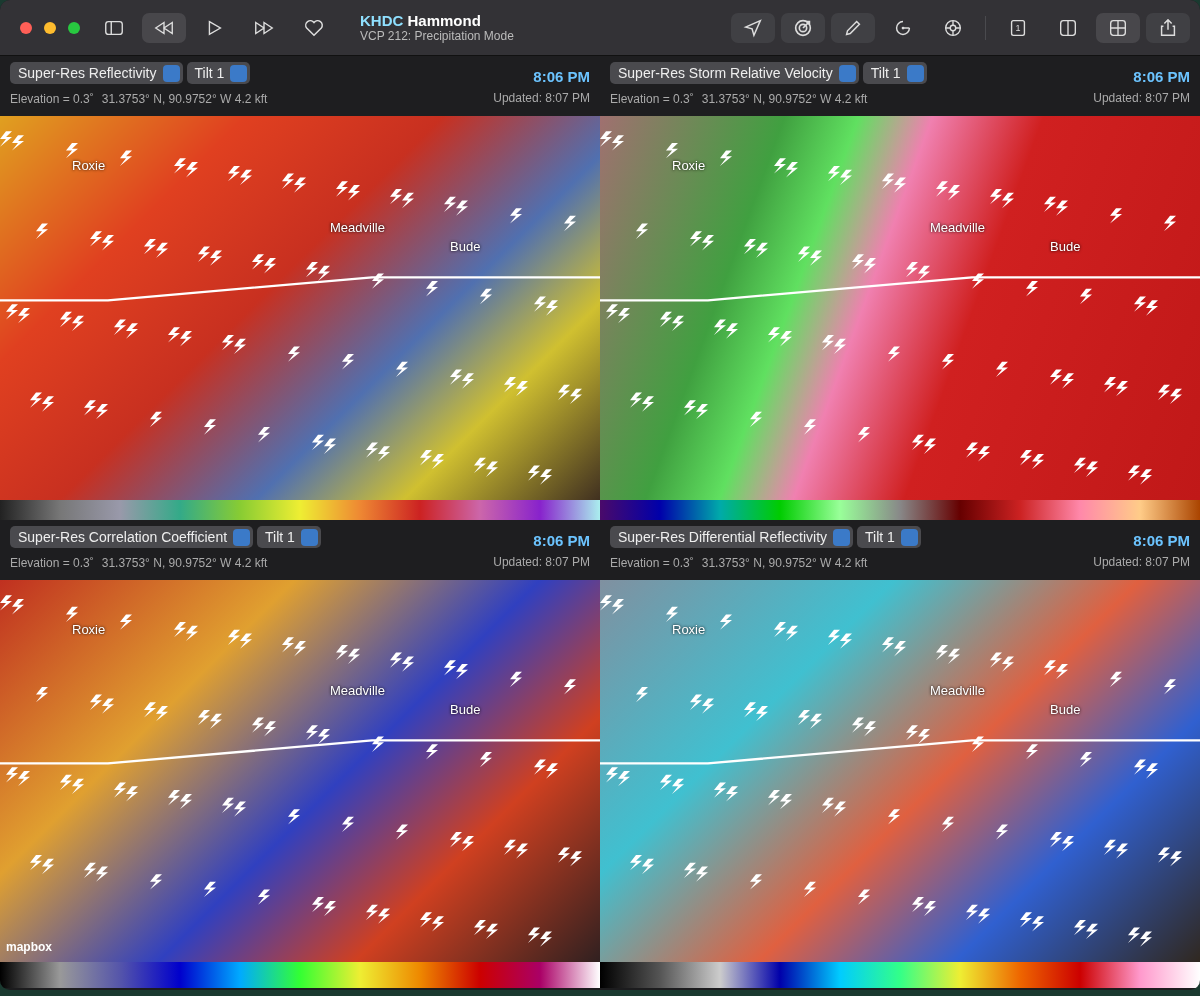  Describe the element at coordinates (732, 537) in the screenshot. I see `product-dropdown: Super-Res Differential Reflectivity` at that location.